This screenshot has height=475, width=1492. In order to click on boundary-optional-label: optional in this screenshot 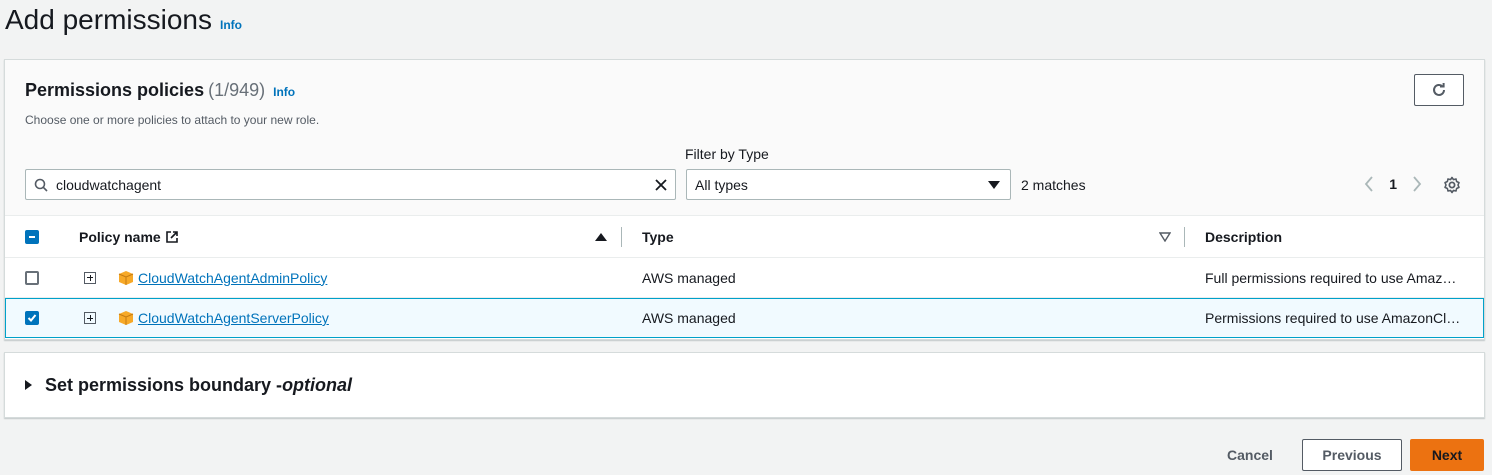, I will do `click(317, 384)`.